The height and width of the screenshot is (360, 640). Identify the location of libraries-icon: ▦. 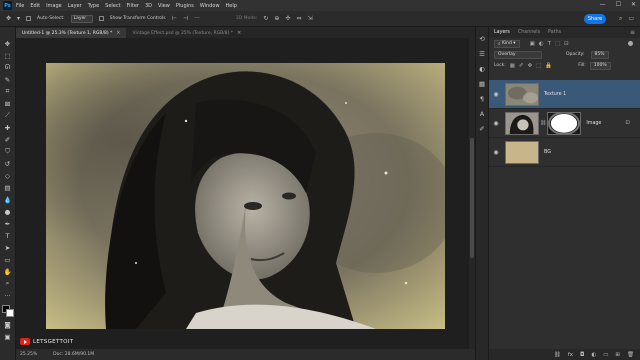
(482, 84).